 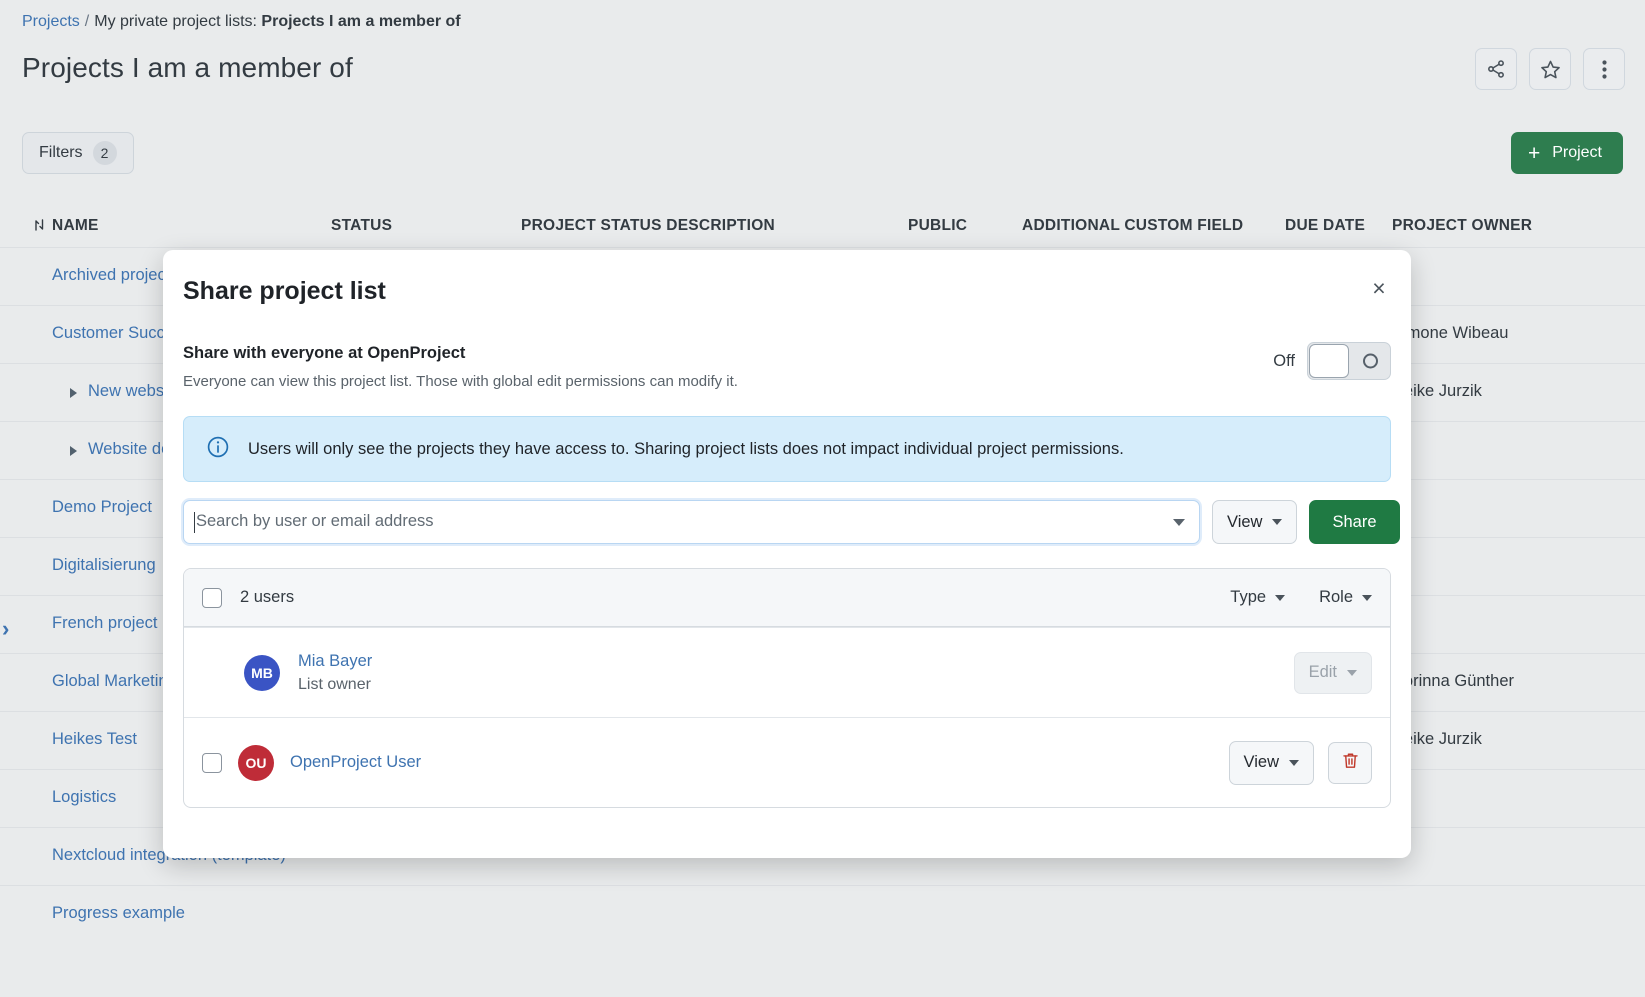 I want to click on project-name-link: Logistics, so click(x=84, y=797).